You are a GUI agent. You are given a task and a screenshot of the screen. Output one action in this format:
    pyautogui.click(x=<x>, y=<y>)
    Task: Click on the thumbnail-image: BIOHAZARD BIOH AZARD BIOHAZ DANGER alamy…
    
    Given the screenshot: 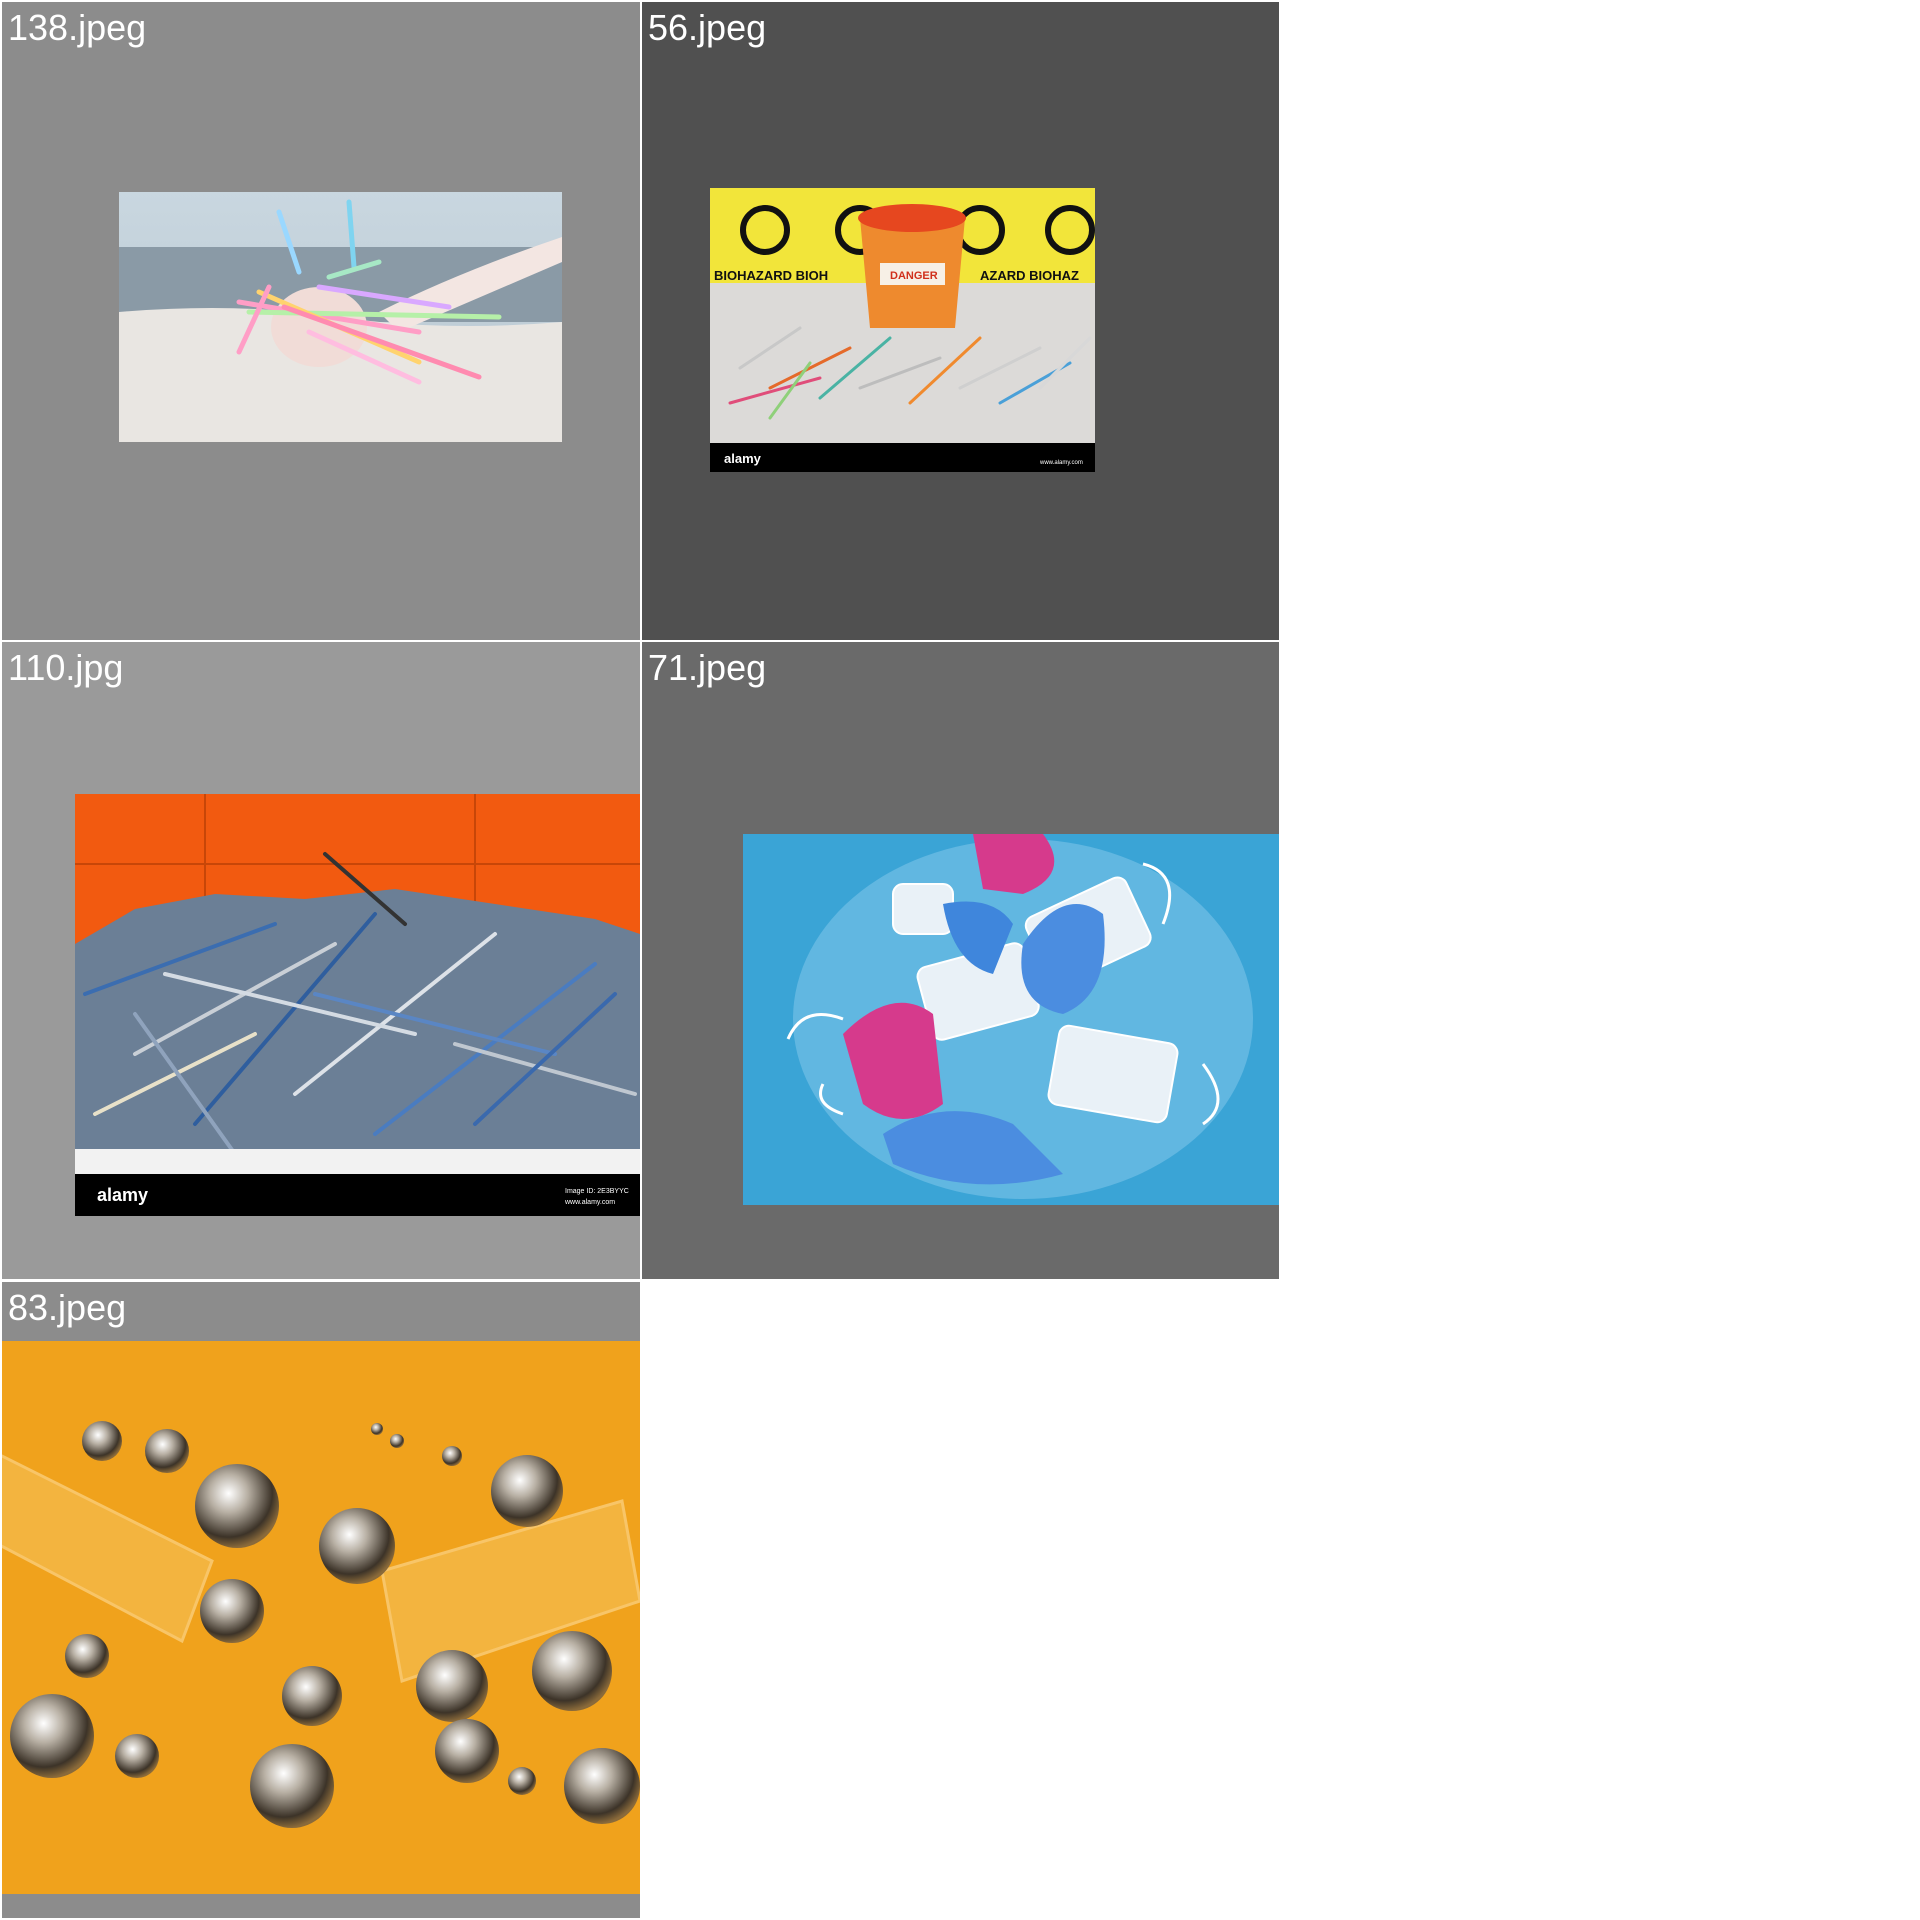 What is the action you would take?
    pyautogui.click(x=902, y=330)
    